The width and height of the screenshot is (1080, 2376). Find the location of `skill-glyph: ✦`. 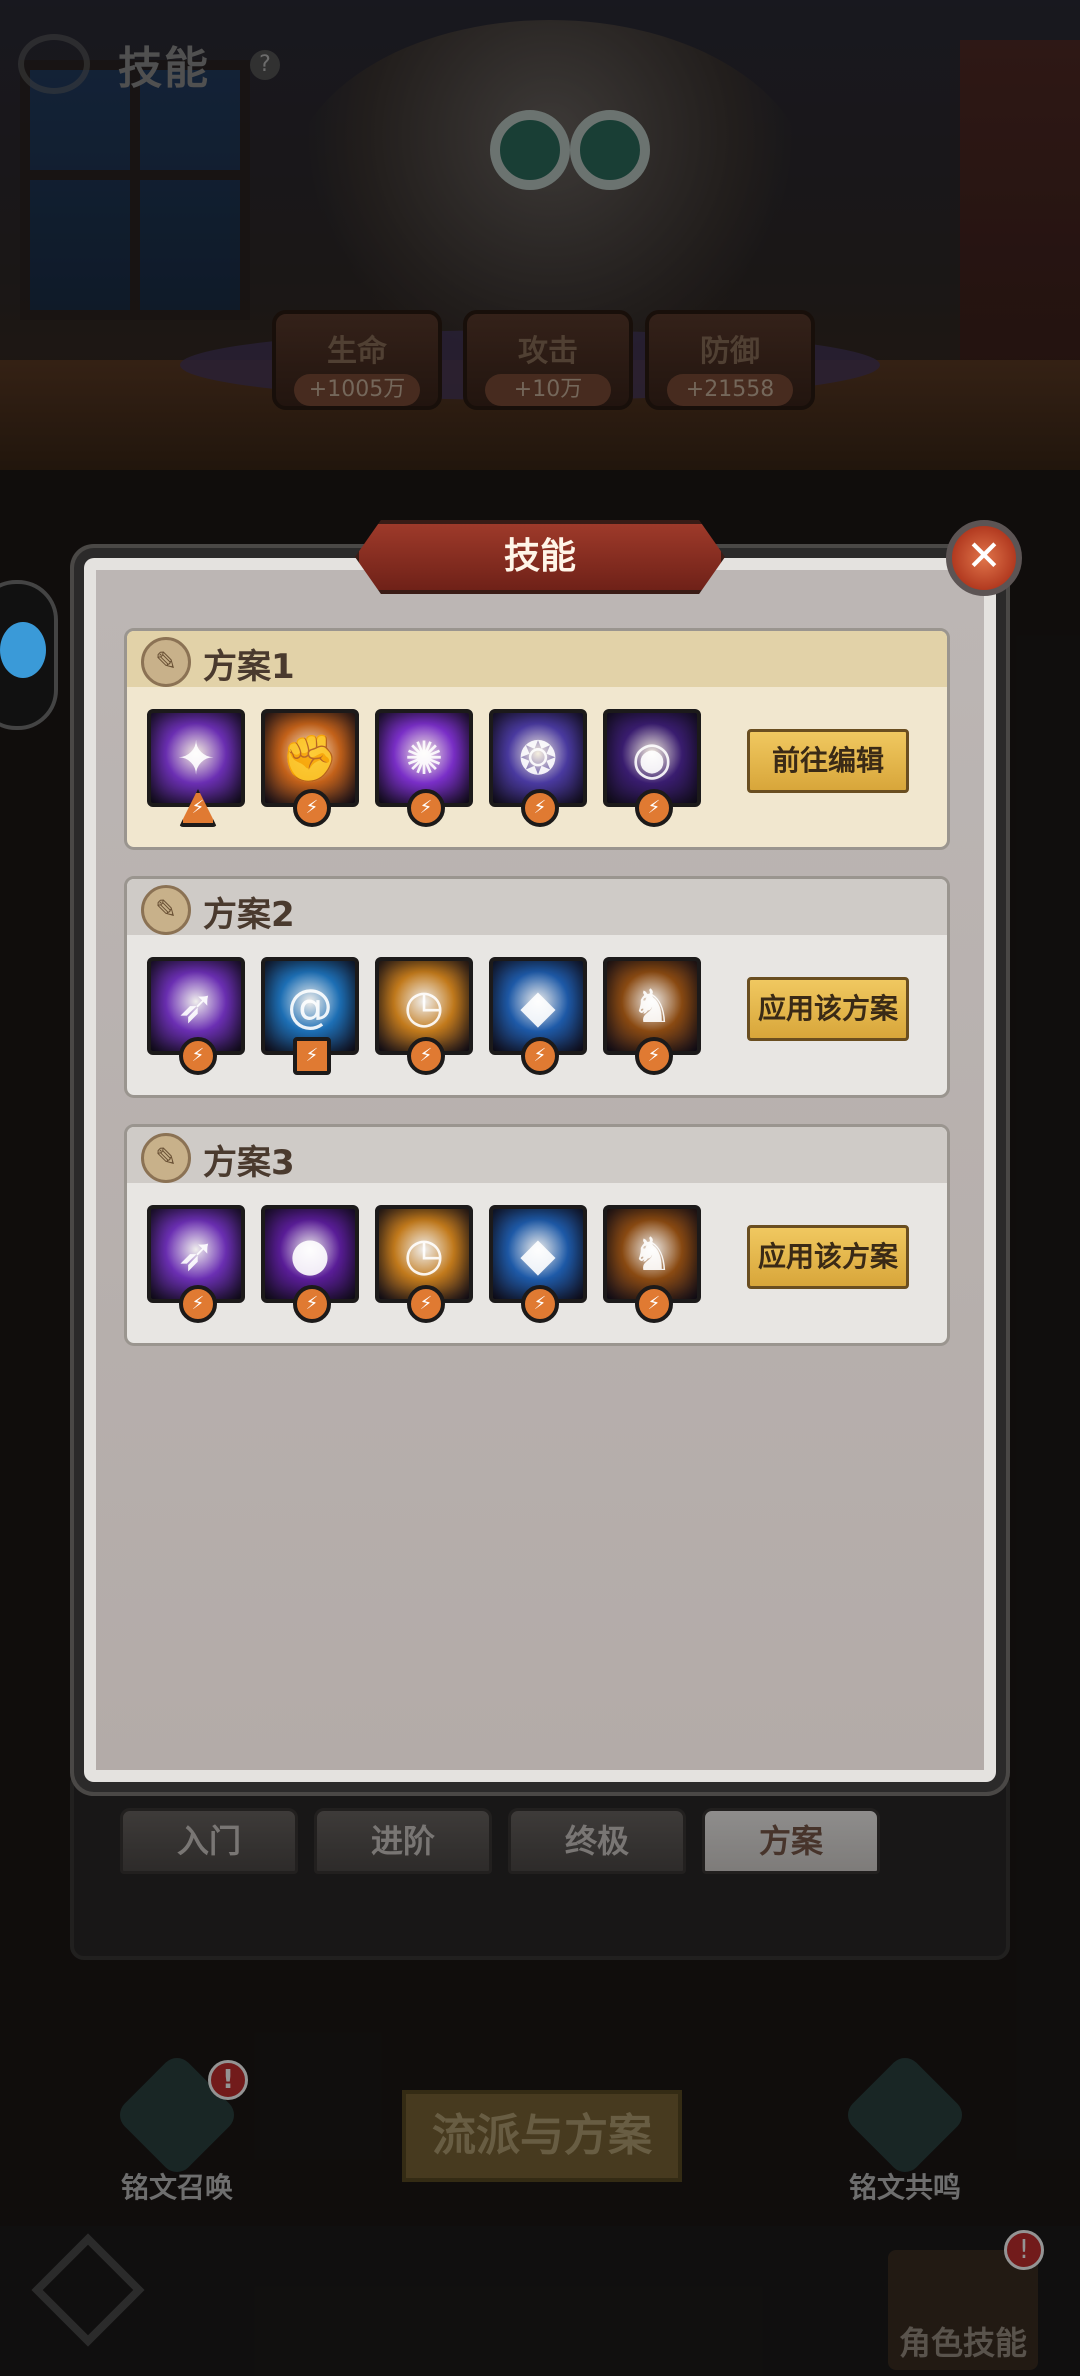

skill-glyph: ✦ is located at coordinates (196, 758).